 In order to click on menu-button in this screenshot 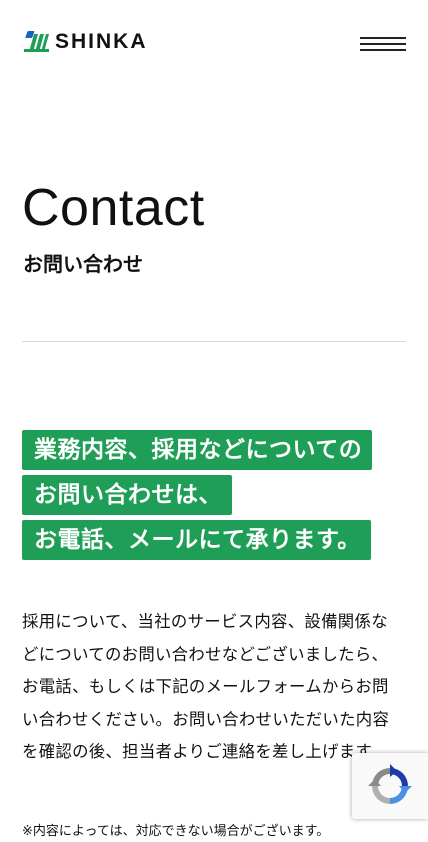, I will do `click(383, 44)`.